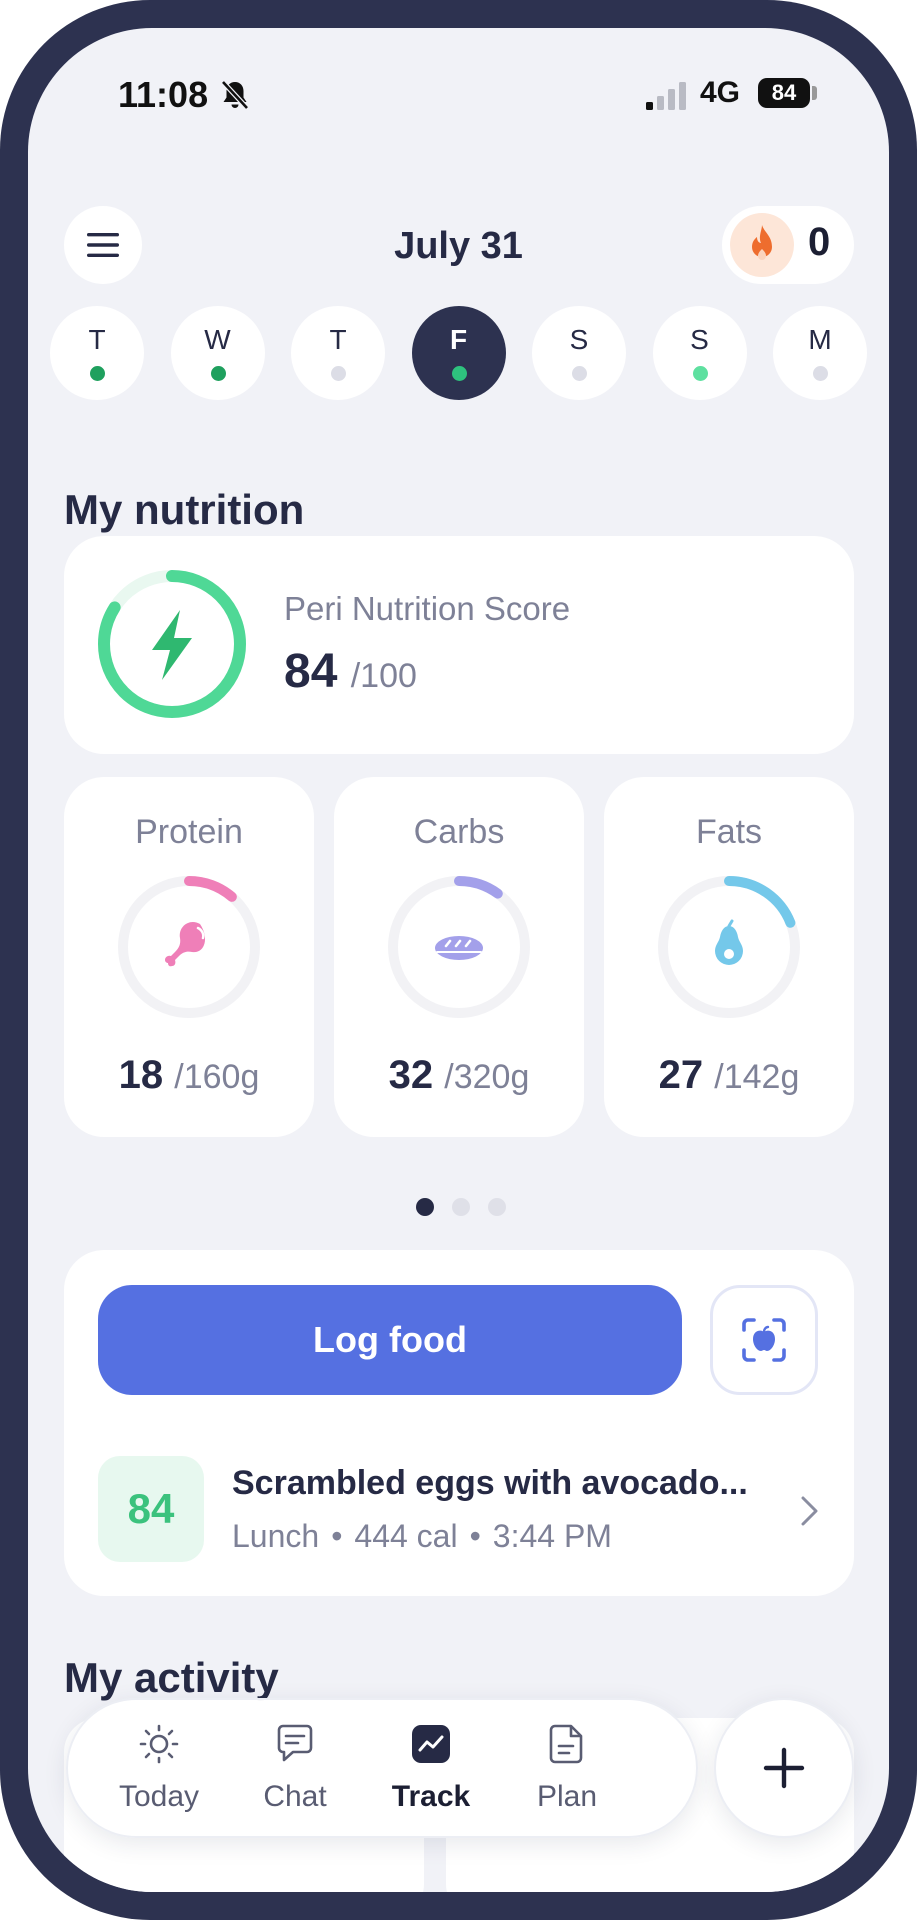 This screenshot has width=917, height=1920. I want to click on status-bar: 11:08 4G 84, so click(458, 93).